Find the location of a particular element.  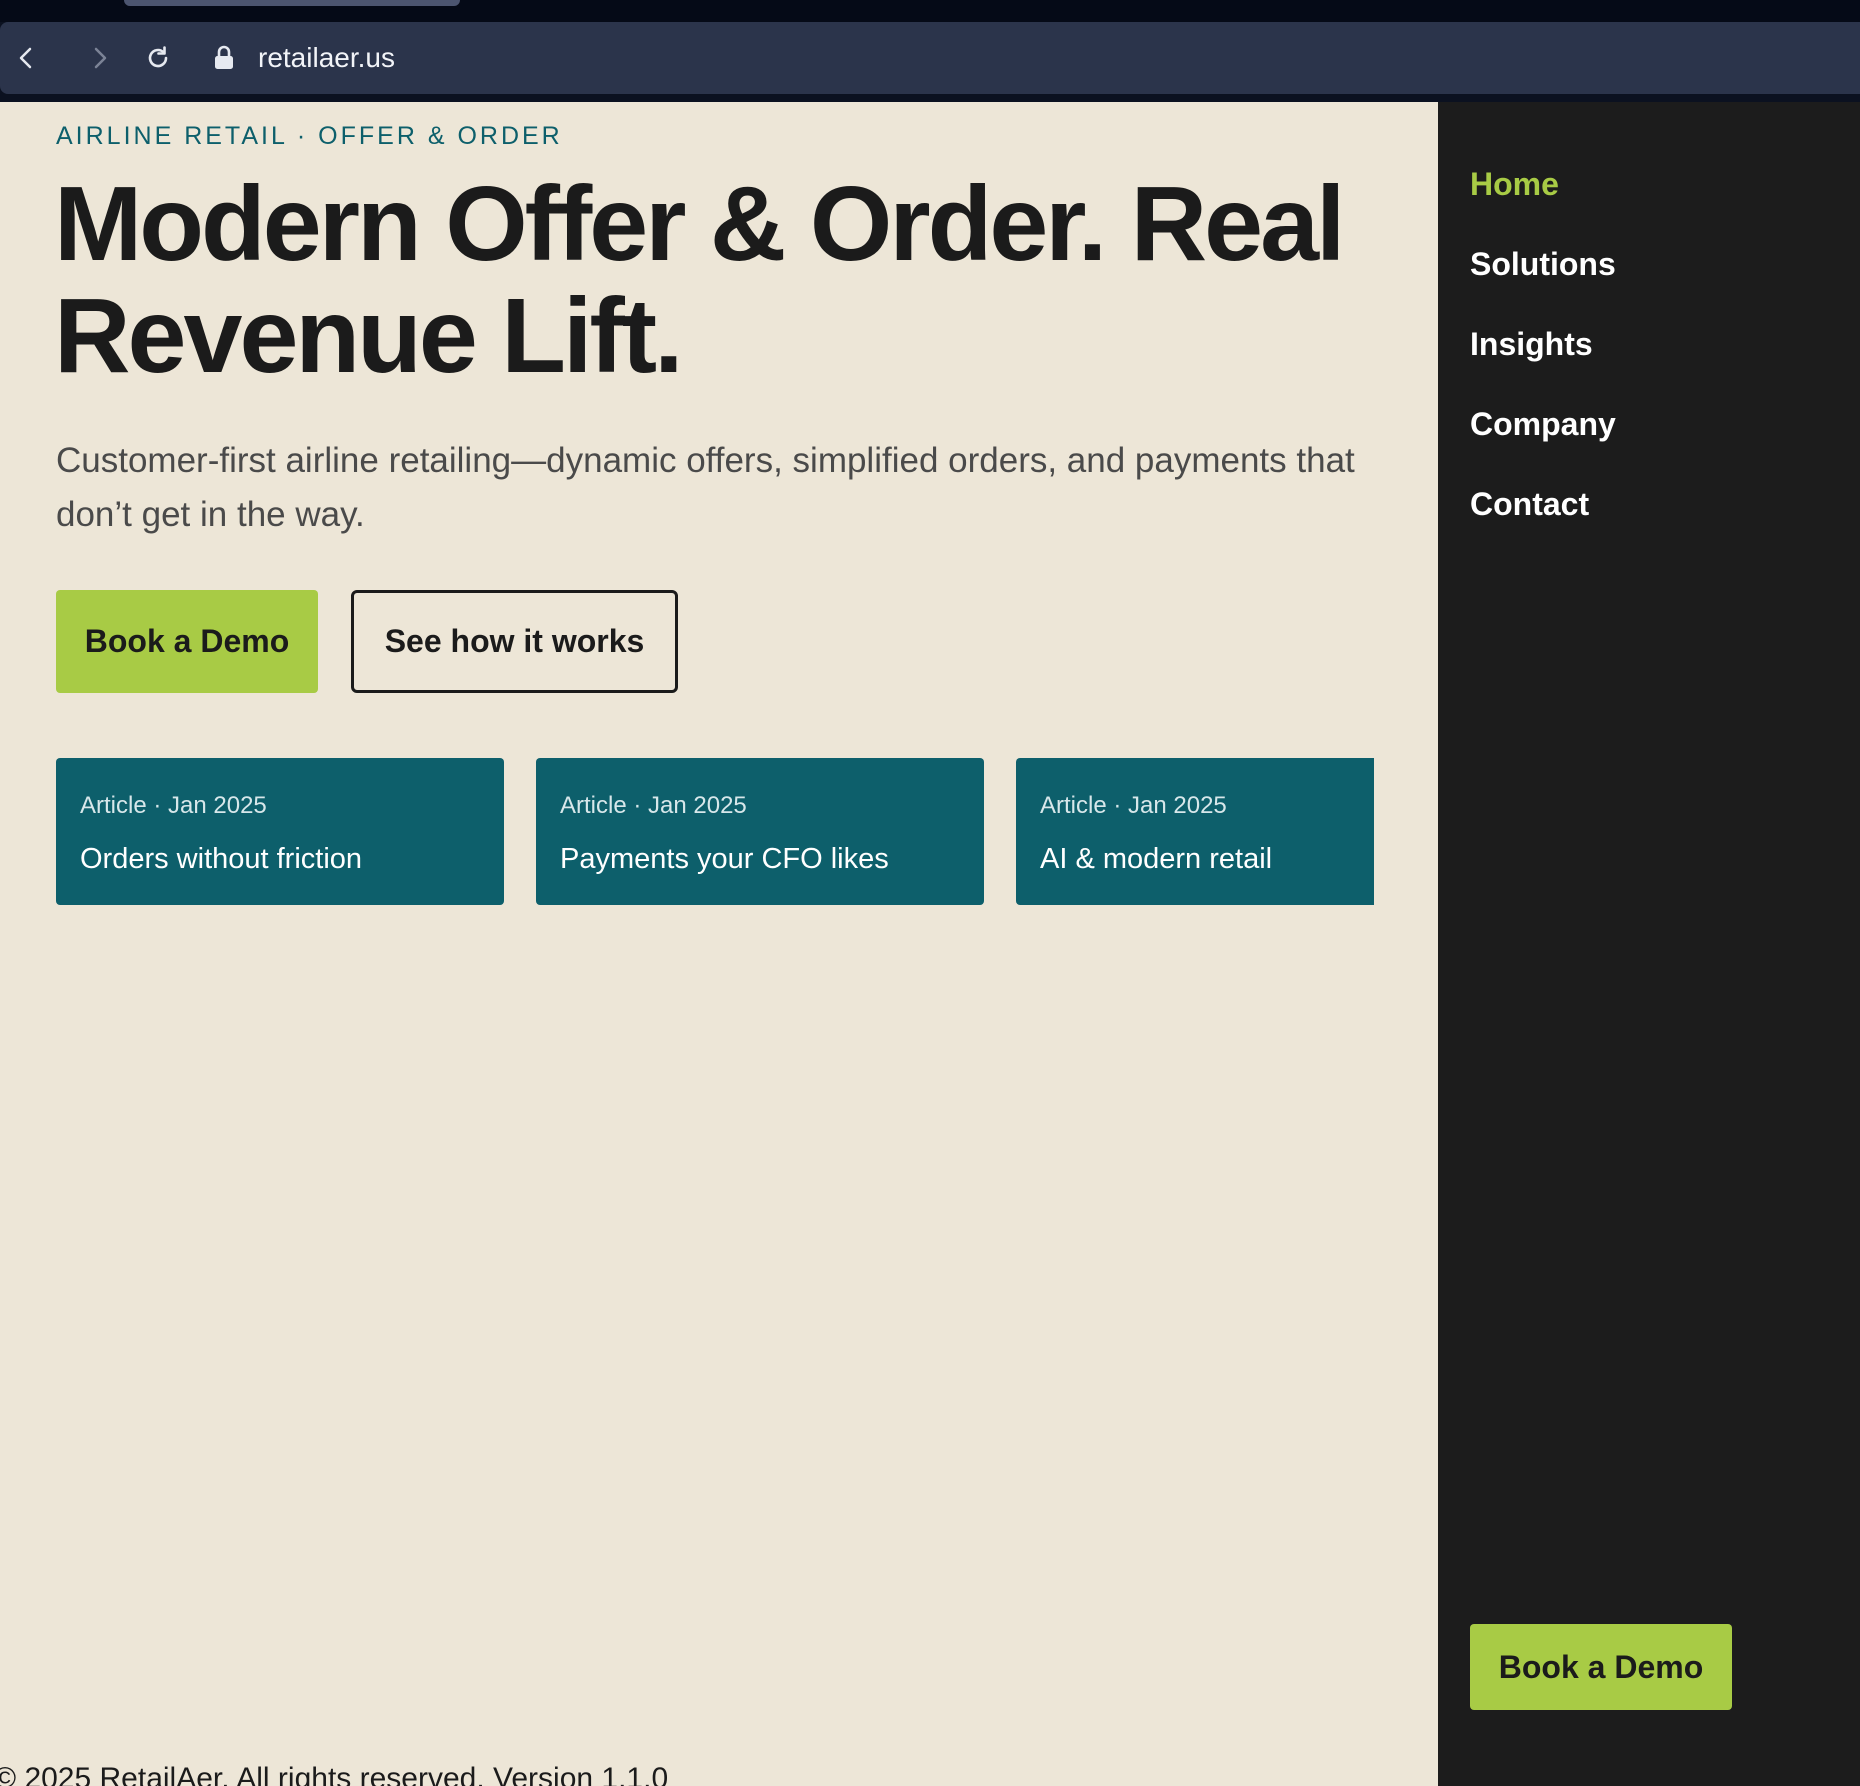

lock-icon is located at coordinates (224, 58).